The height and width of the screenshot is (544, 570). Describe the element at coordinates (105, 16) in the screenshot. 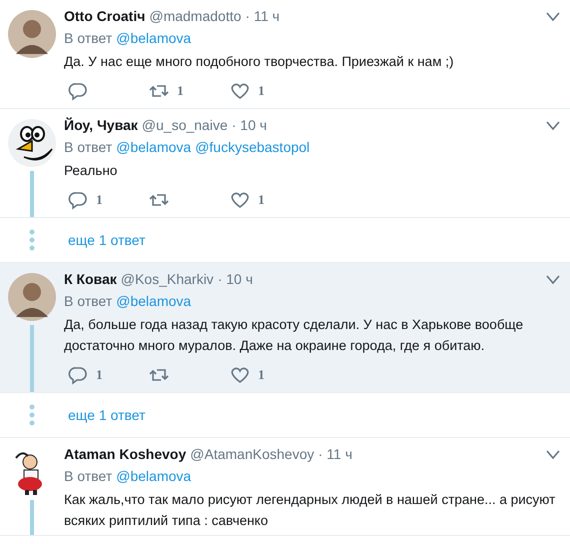

I see `user-name: Otto Croatiч` at that location.